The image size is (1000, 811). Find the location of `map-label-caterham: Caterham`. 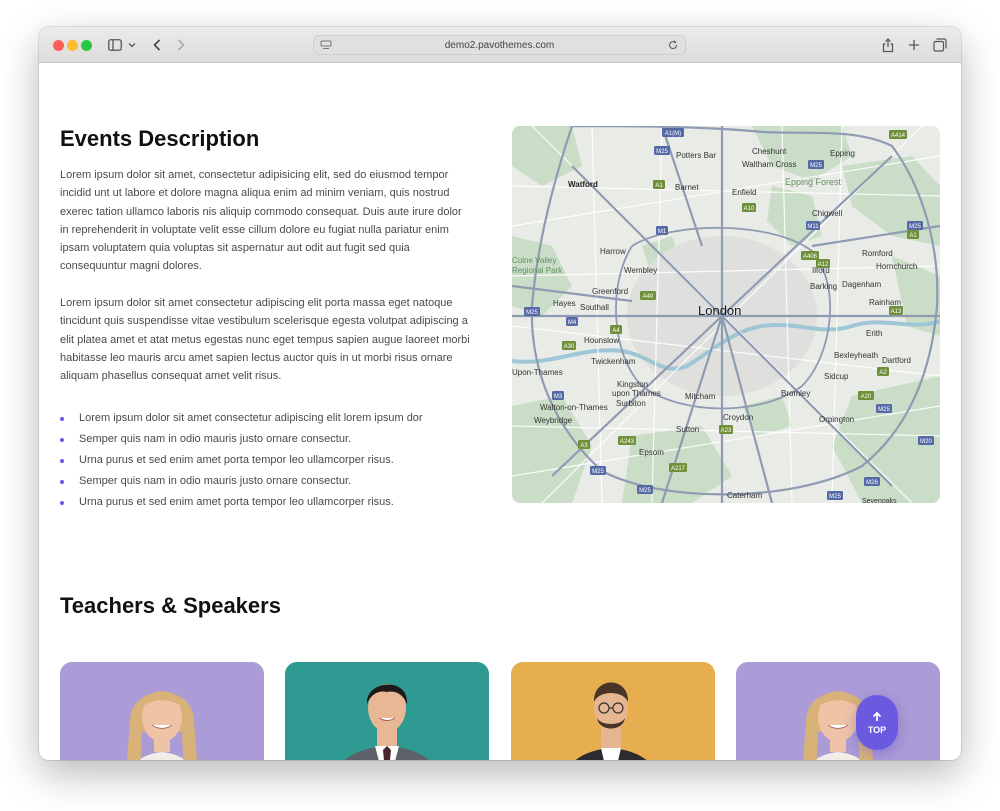

map-label-caterham: Caterham is located at coordinates (744, 495).